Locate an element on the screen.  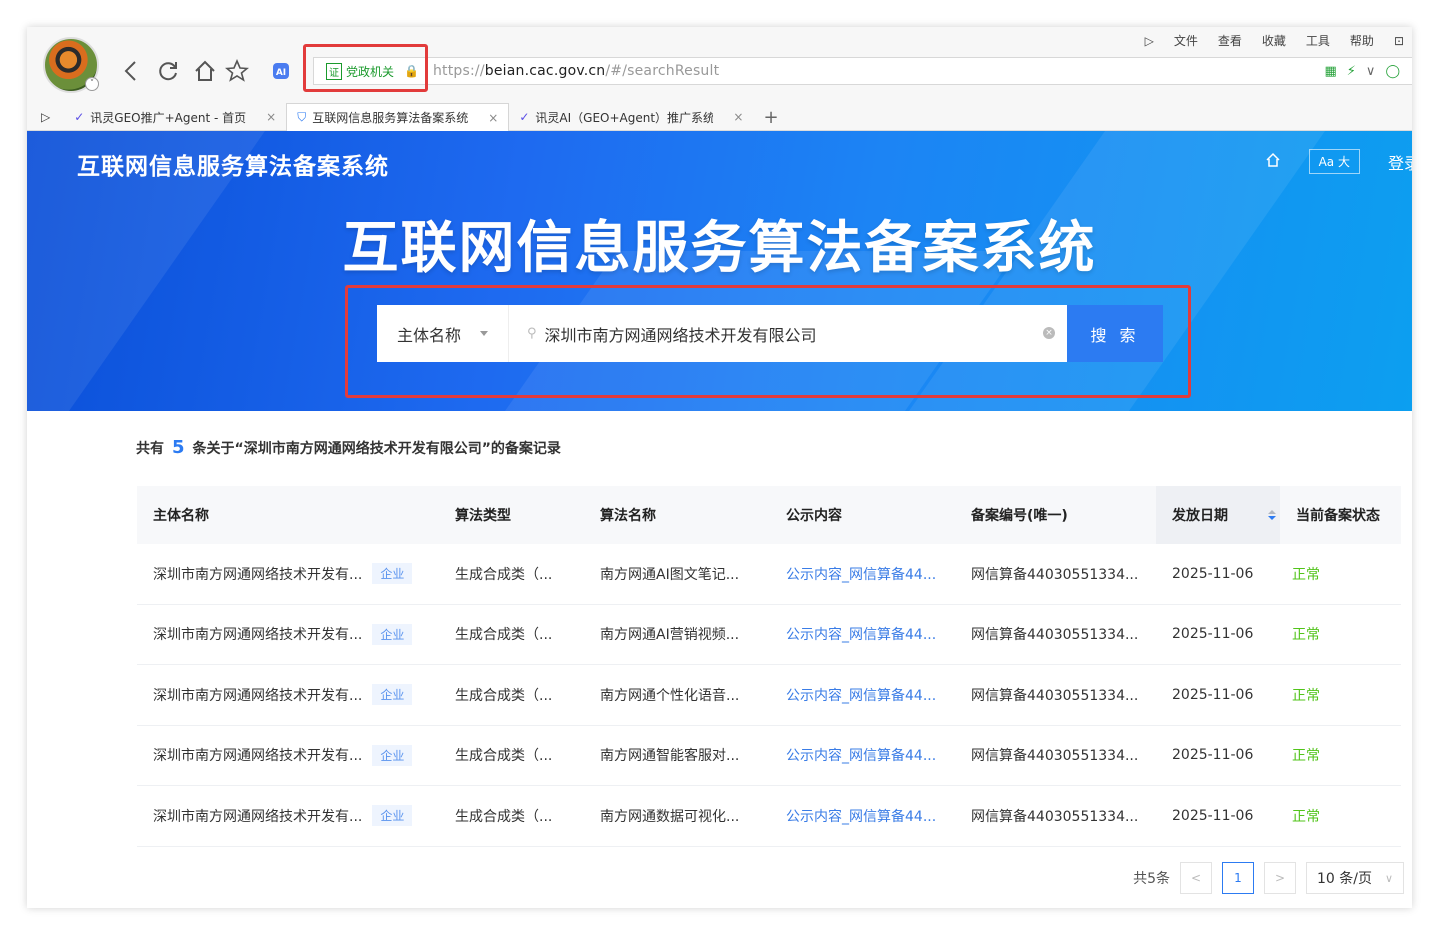
tab-xunling-home: ✓ 讯灵GEO推广+Agent - 首页 × is located at coordinates (175, 117).